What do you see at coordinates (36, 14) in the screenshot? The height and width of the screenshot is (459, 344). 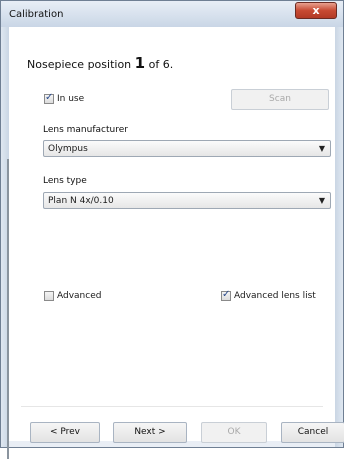 I see `window-title: Calibration` at bounding box center [36, 14].